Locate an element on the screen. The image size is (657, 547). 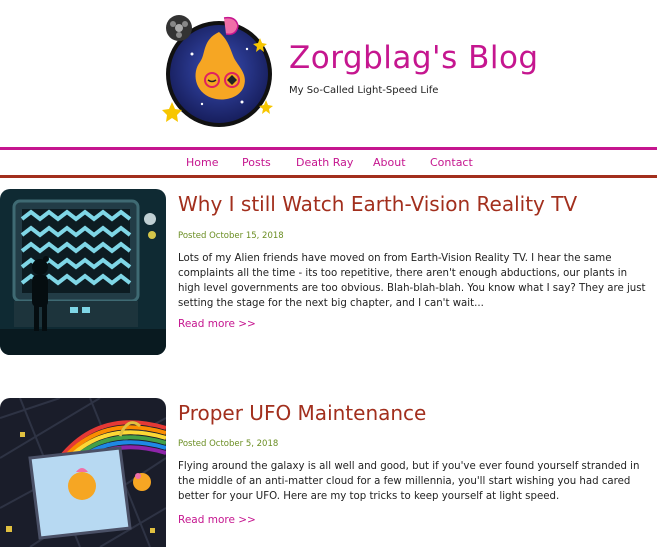
post-title: Proper UFO Maintenance is located at coordinates (302, 413).